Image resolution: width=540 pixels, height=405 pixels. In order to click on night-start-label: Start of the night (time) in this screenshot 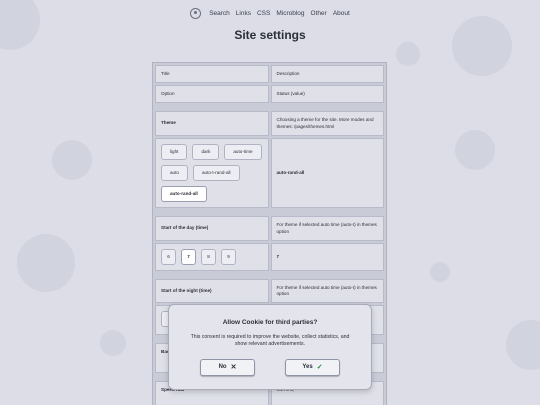, I will do `click(212, 291)`.